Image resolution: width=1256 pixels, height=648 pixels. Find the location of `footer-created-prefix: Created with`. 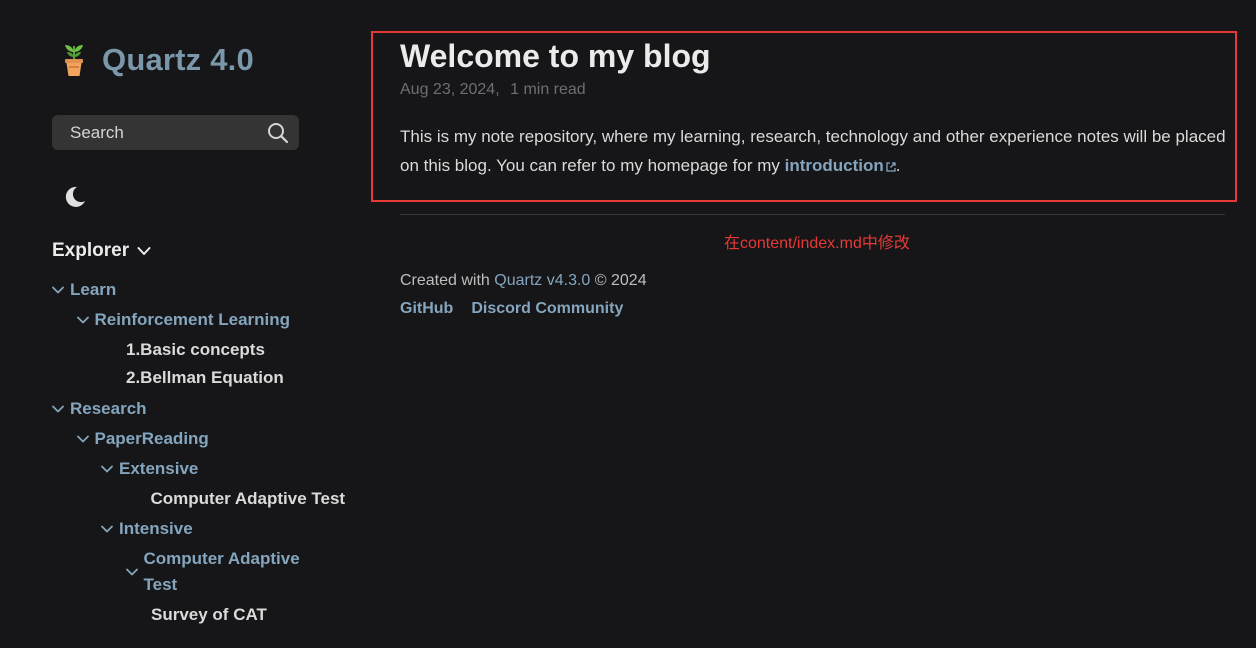

footer-created-prefix: Created with is located at coordinates (447, 280).